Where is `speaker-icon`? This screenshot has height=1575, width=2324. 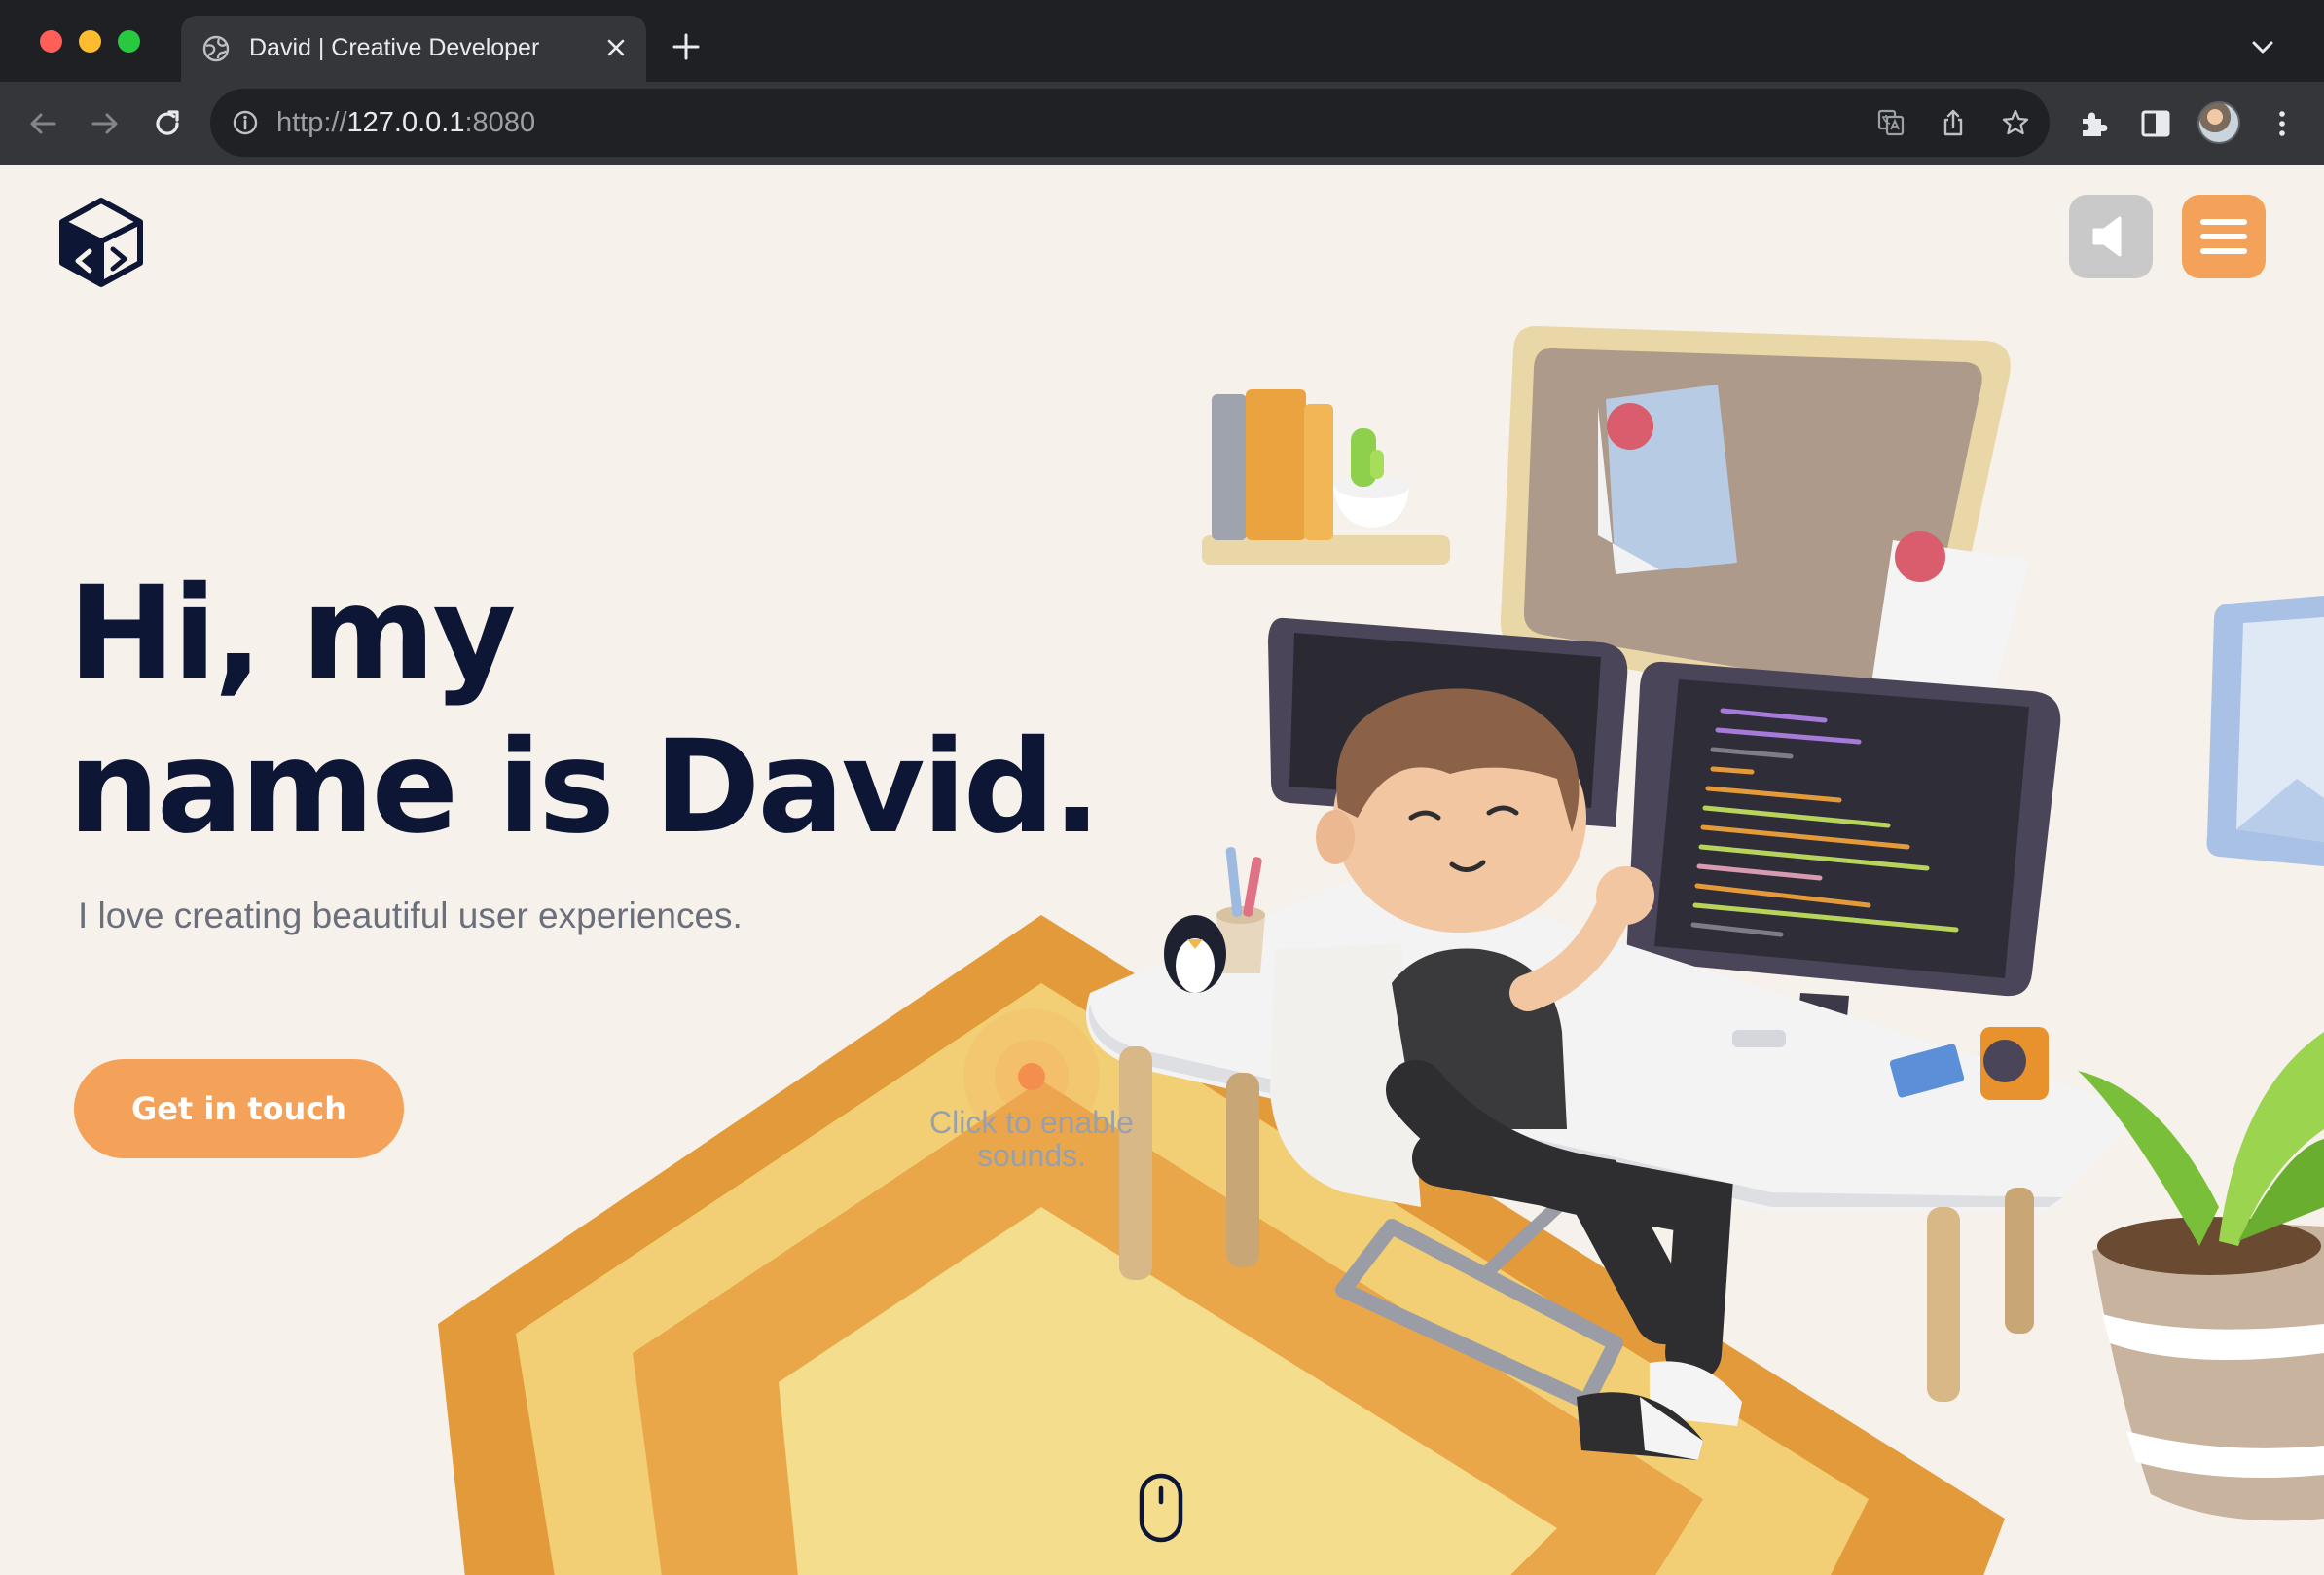
speaker-icon is located at coordinates (2107, 237).